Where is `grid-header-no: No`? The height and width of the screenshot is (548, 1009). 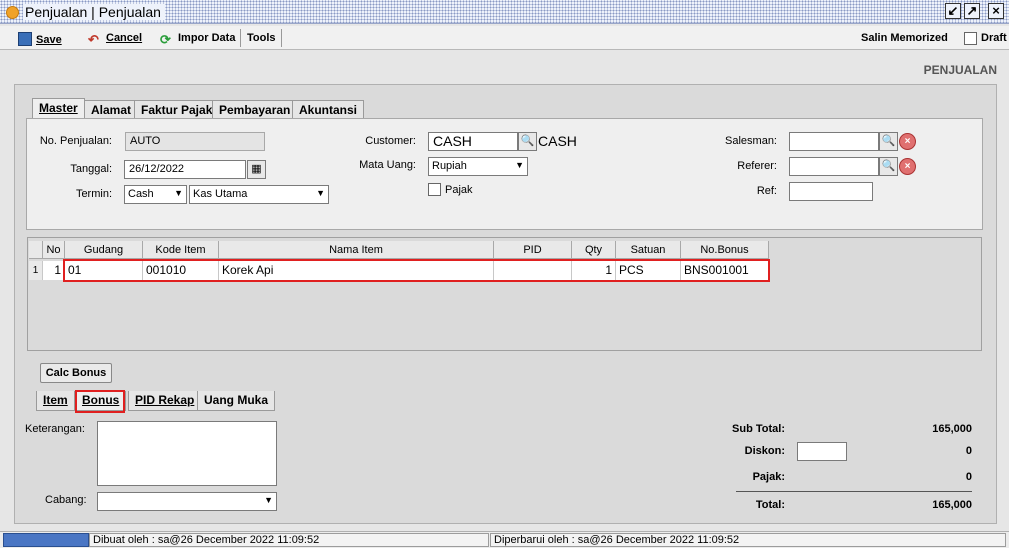
grid-header-no: No is located at coordinates (54, 250).